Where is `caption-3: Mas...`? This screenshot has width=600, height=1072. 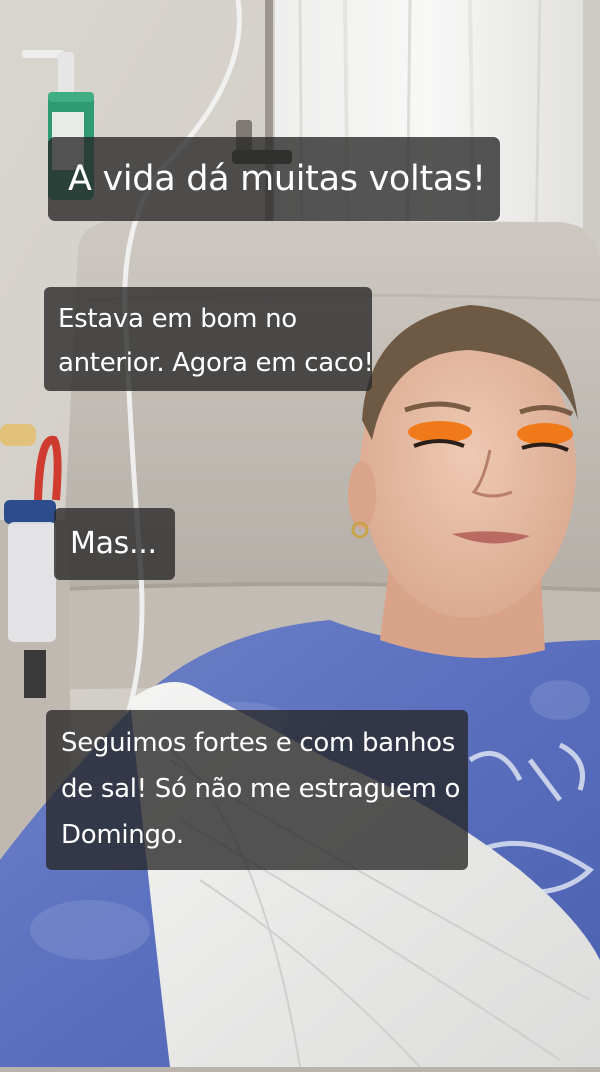 caption-3: Mas... is located at coordinates (114, 544).